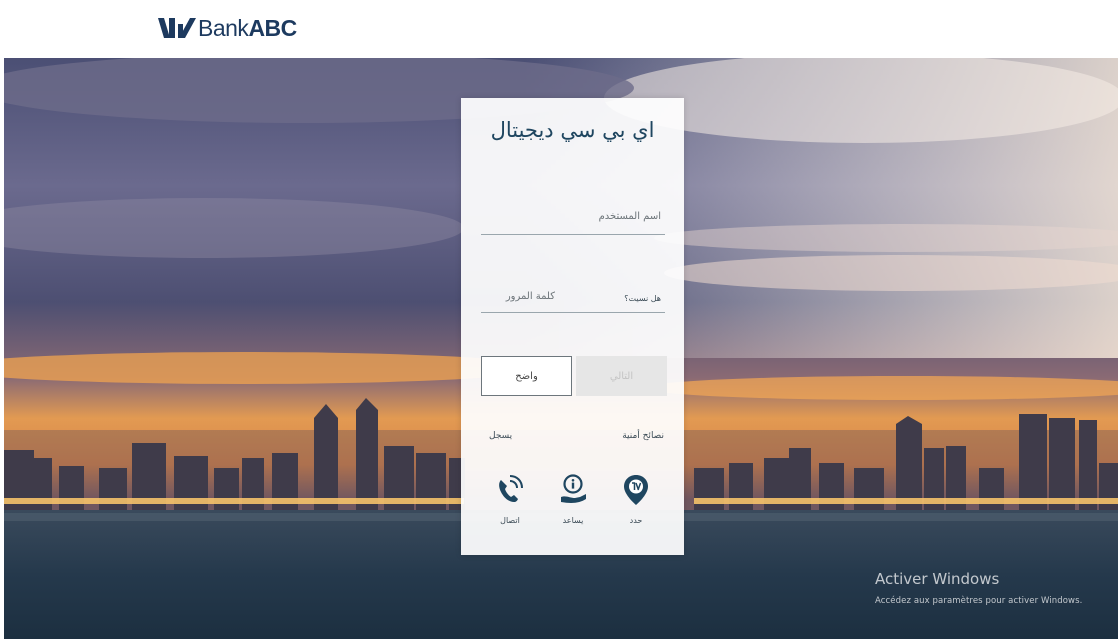 This screenshot has width=1118, height=639. Describe the element at coordinates (573, 488) in the screenshot. I see `help-hand-icon` at that location.